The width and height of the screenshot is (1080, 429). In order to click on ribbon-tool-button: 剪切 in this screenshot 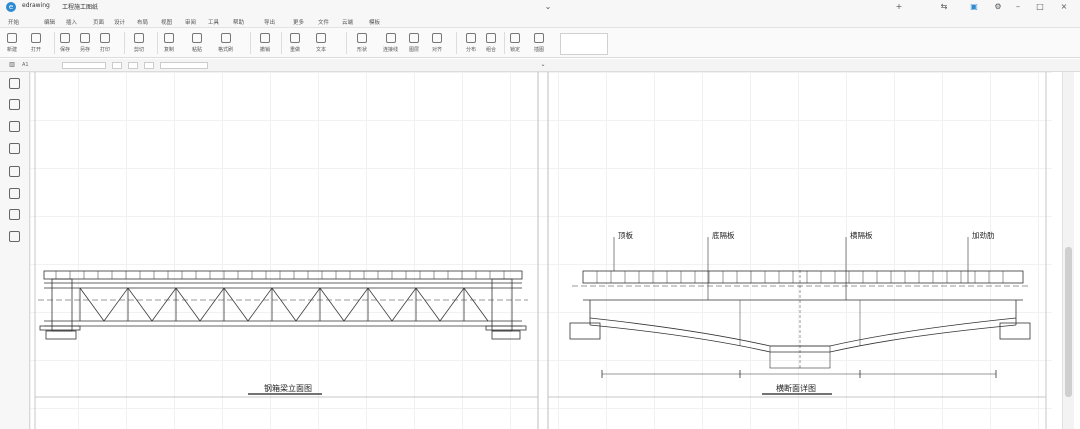, I will do `click(139, 43)`.